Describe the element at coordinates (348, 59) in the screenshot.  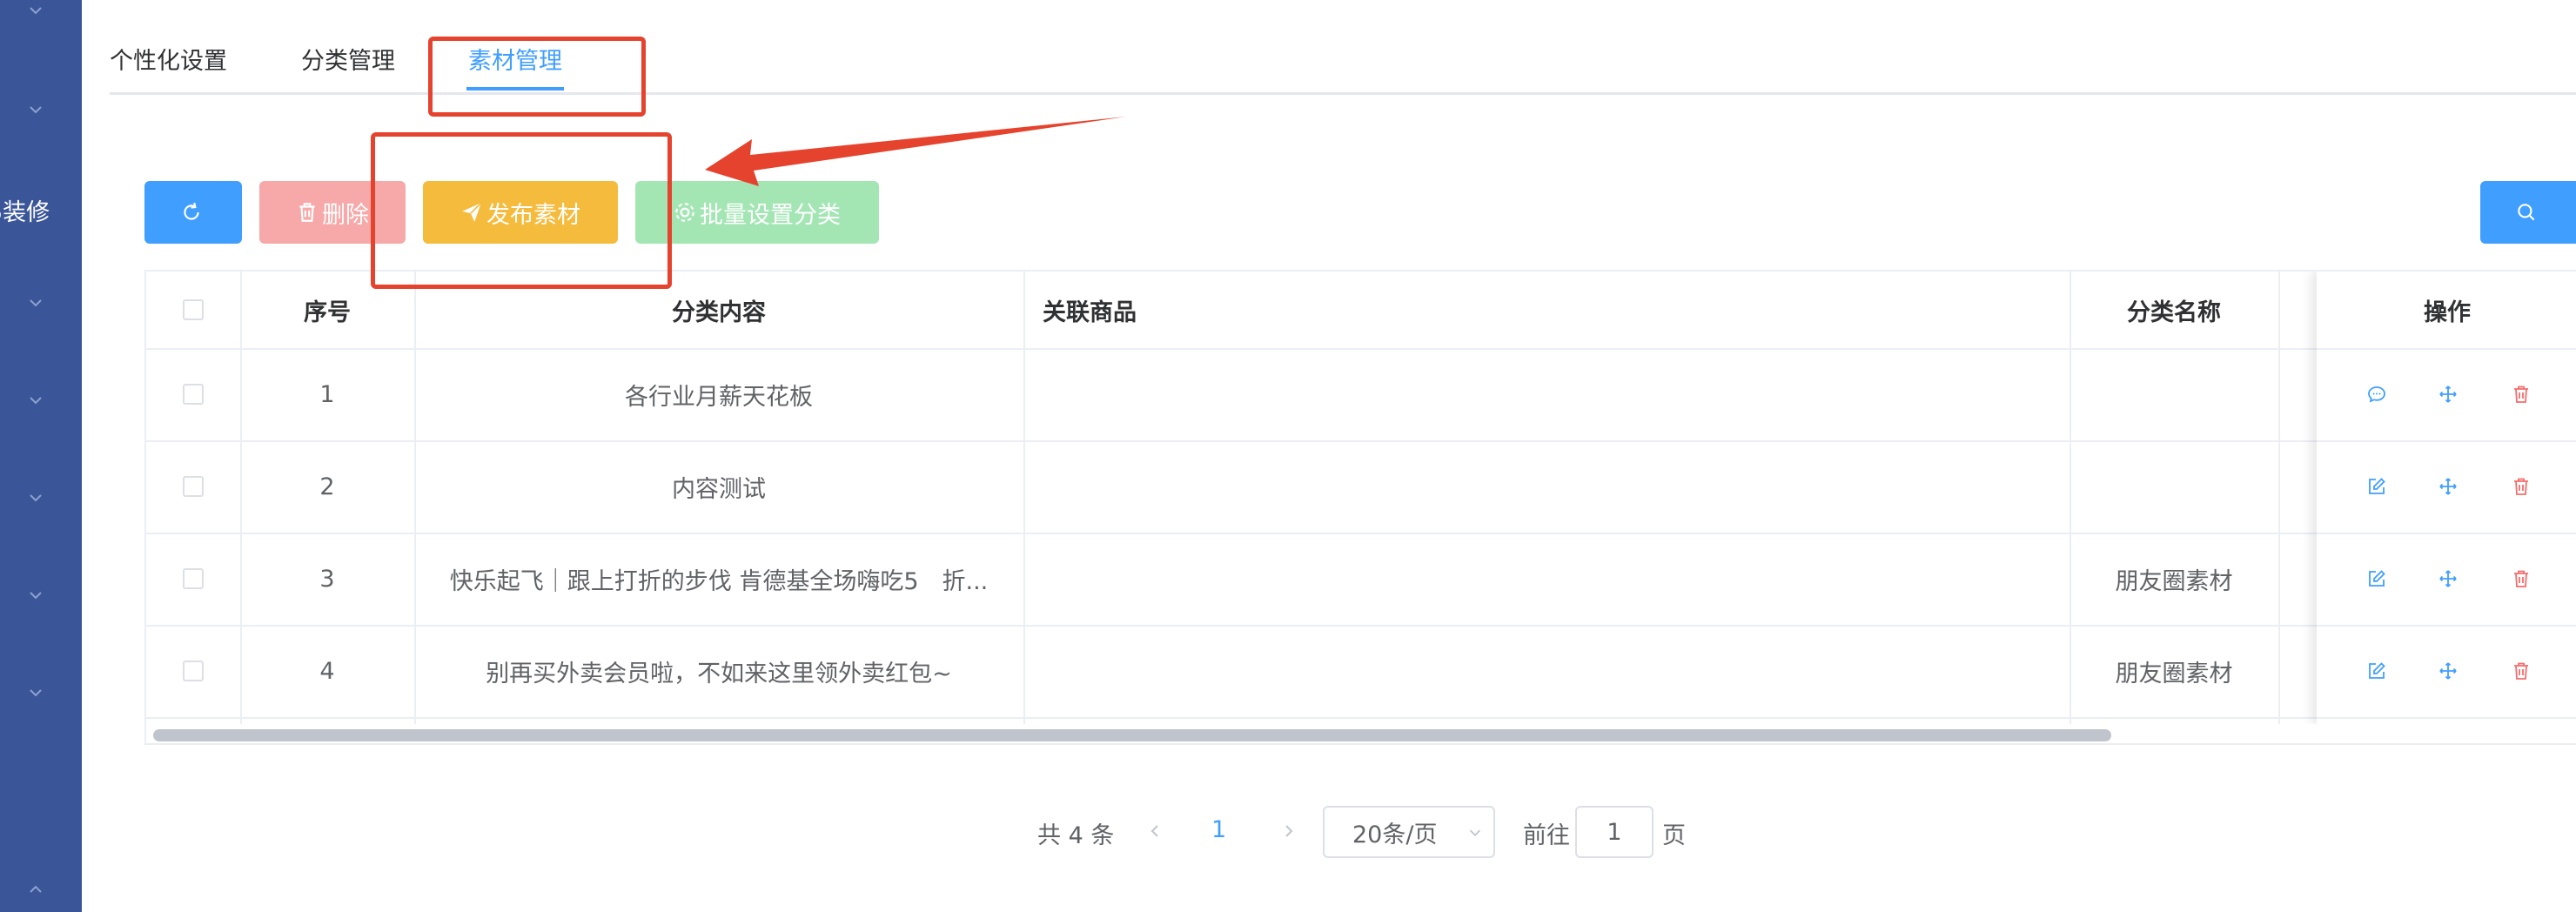
I see `tab-category-management: 分类管理` at that location.